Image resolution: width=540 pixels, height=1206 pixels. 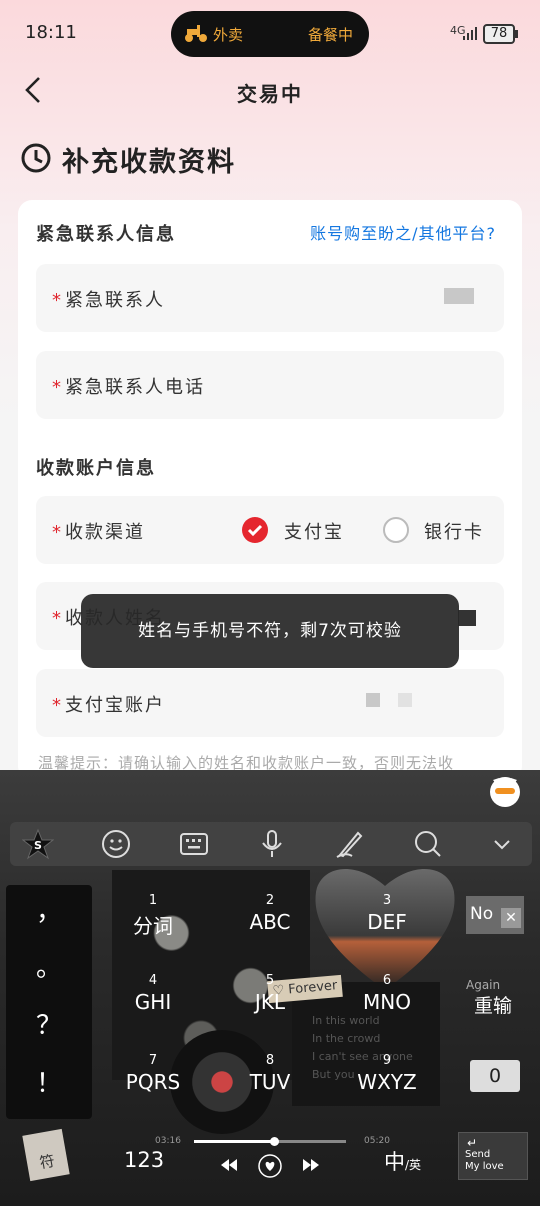 I want to click on lyric-line: In this world, so click(x=346, y=1020).